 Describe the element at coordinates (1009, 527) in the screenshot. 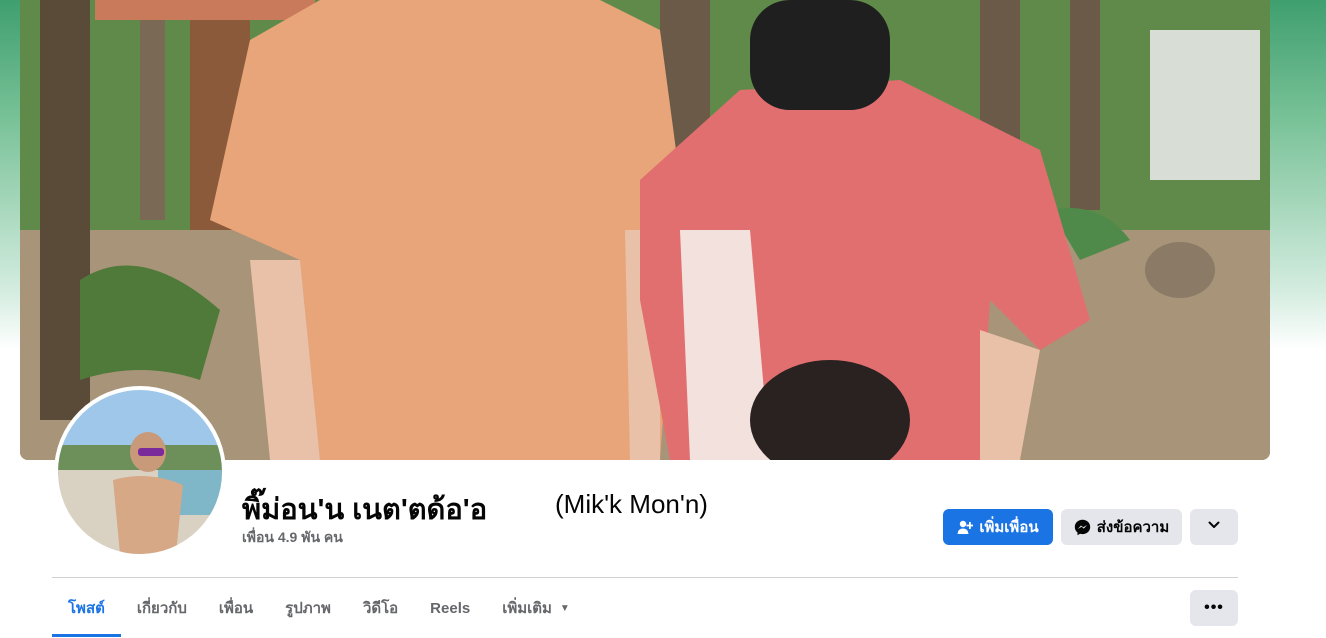

I see `add-friend-label: เพิ่มเพื่อน` at that location.